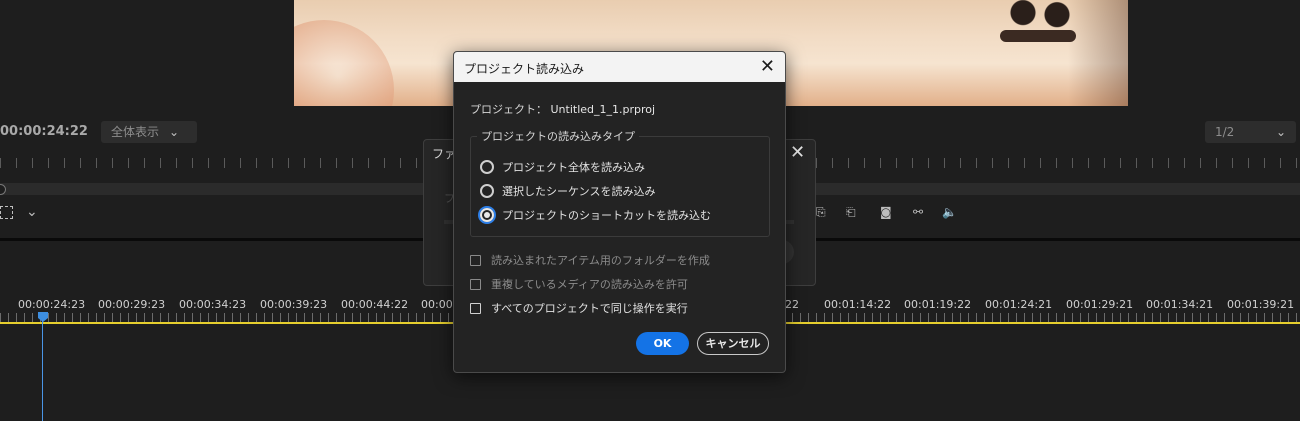 This screenshot has height=421, width=1300. What do you see at coordinates (52, 304) in the screenshot?
I see `ruler-label: 00:00:24:23` at bounding box center [52, 304].